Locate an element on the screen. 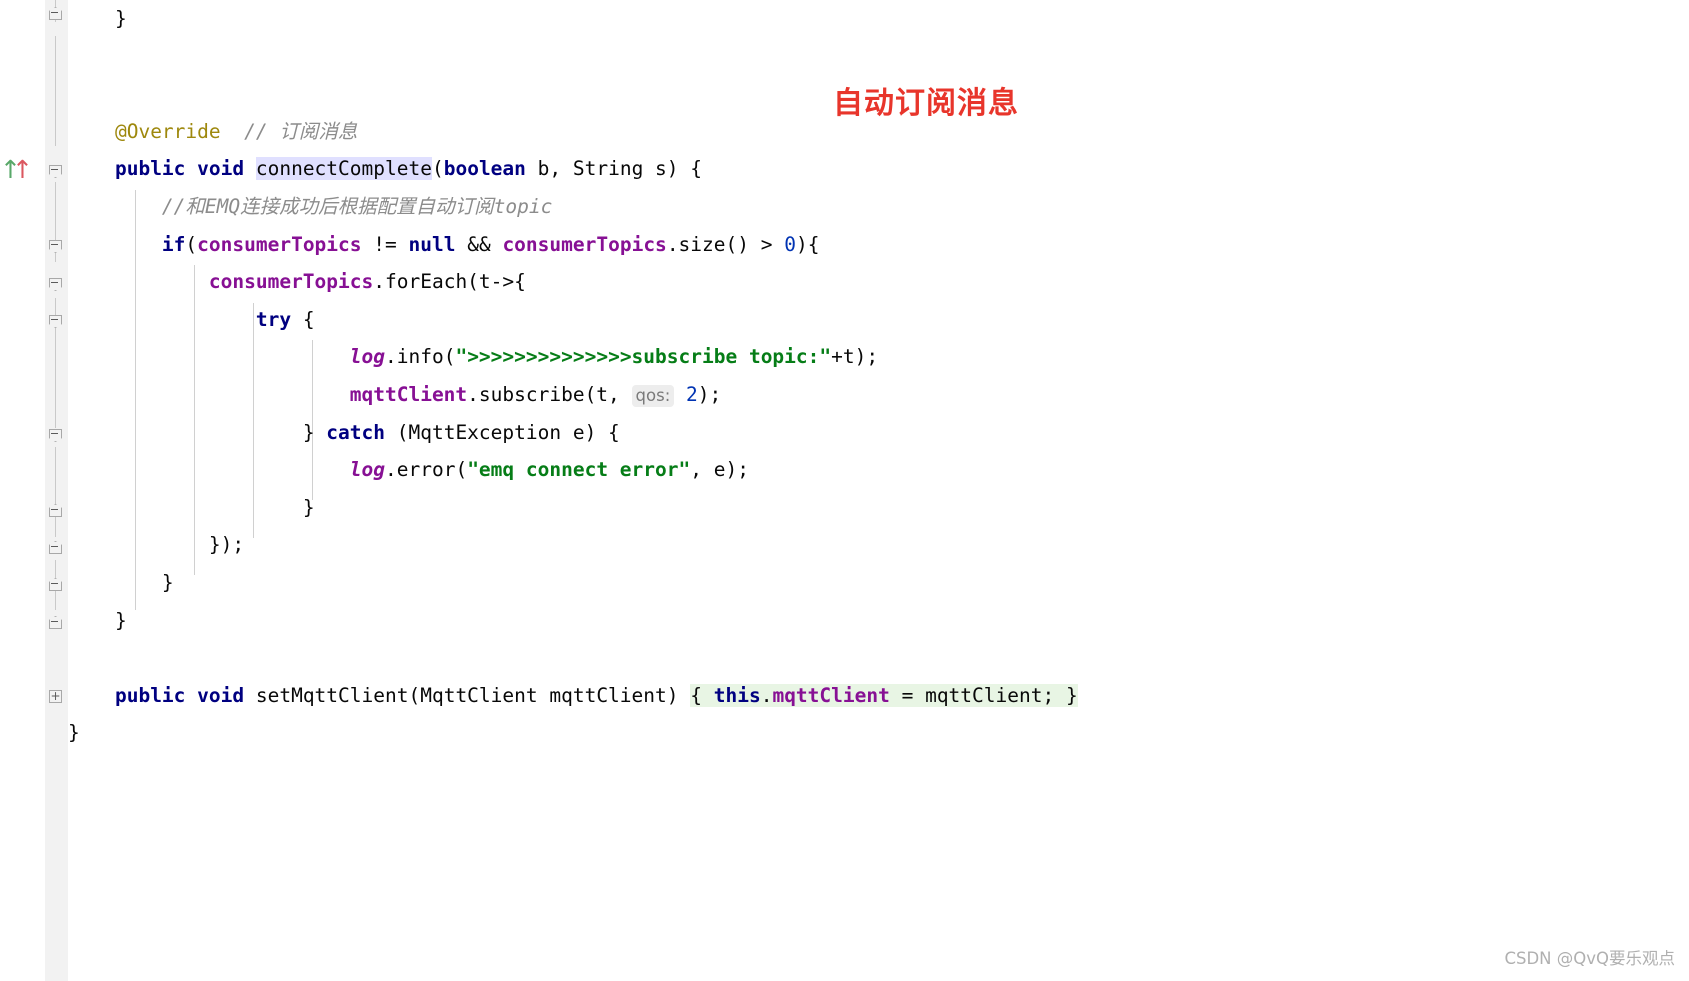 Image resolution: width=1689 pixels, height=981 pixels. code-token: .error( is located at coordinates (426, 470).